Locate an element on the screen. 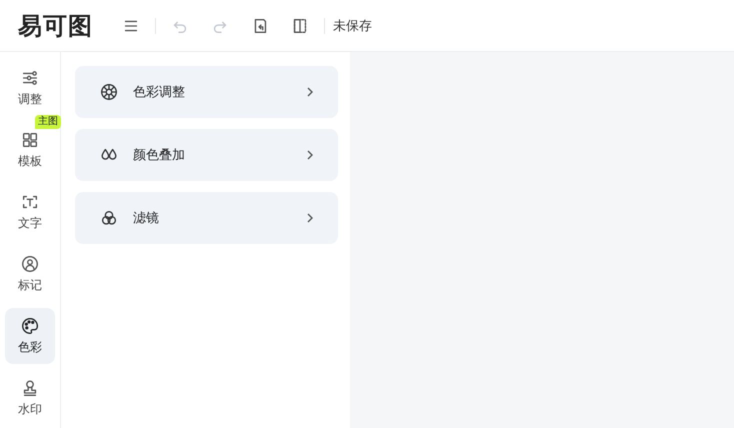 Image resolution: width=734 pixels, height=428 pixels. sliders-icon is located at coordinates (30, 78).